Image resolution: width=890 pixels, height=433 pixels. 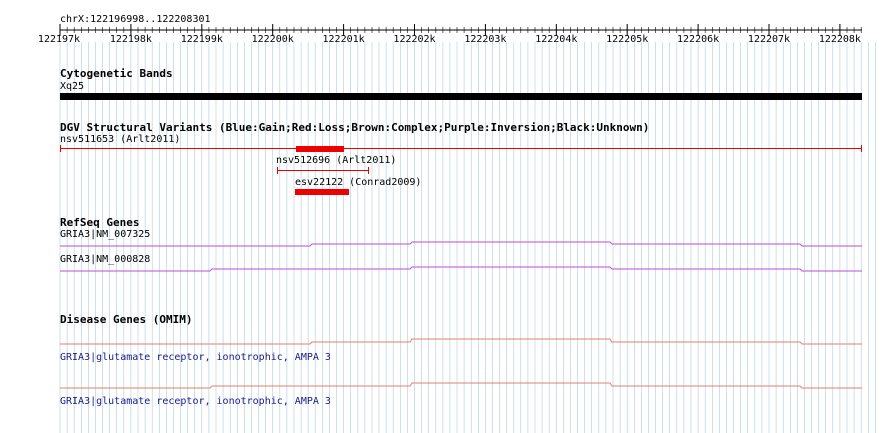 What do you see at coordinates (627, 39) in the screenshot?
I see `ruler-tick-label: 122205k` at bounding box center [627, 39].